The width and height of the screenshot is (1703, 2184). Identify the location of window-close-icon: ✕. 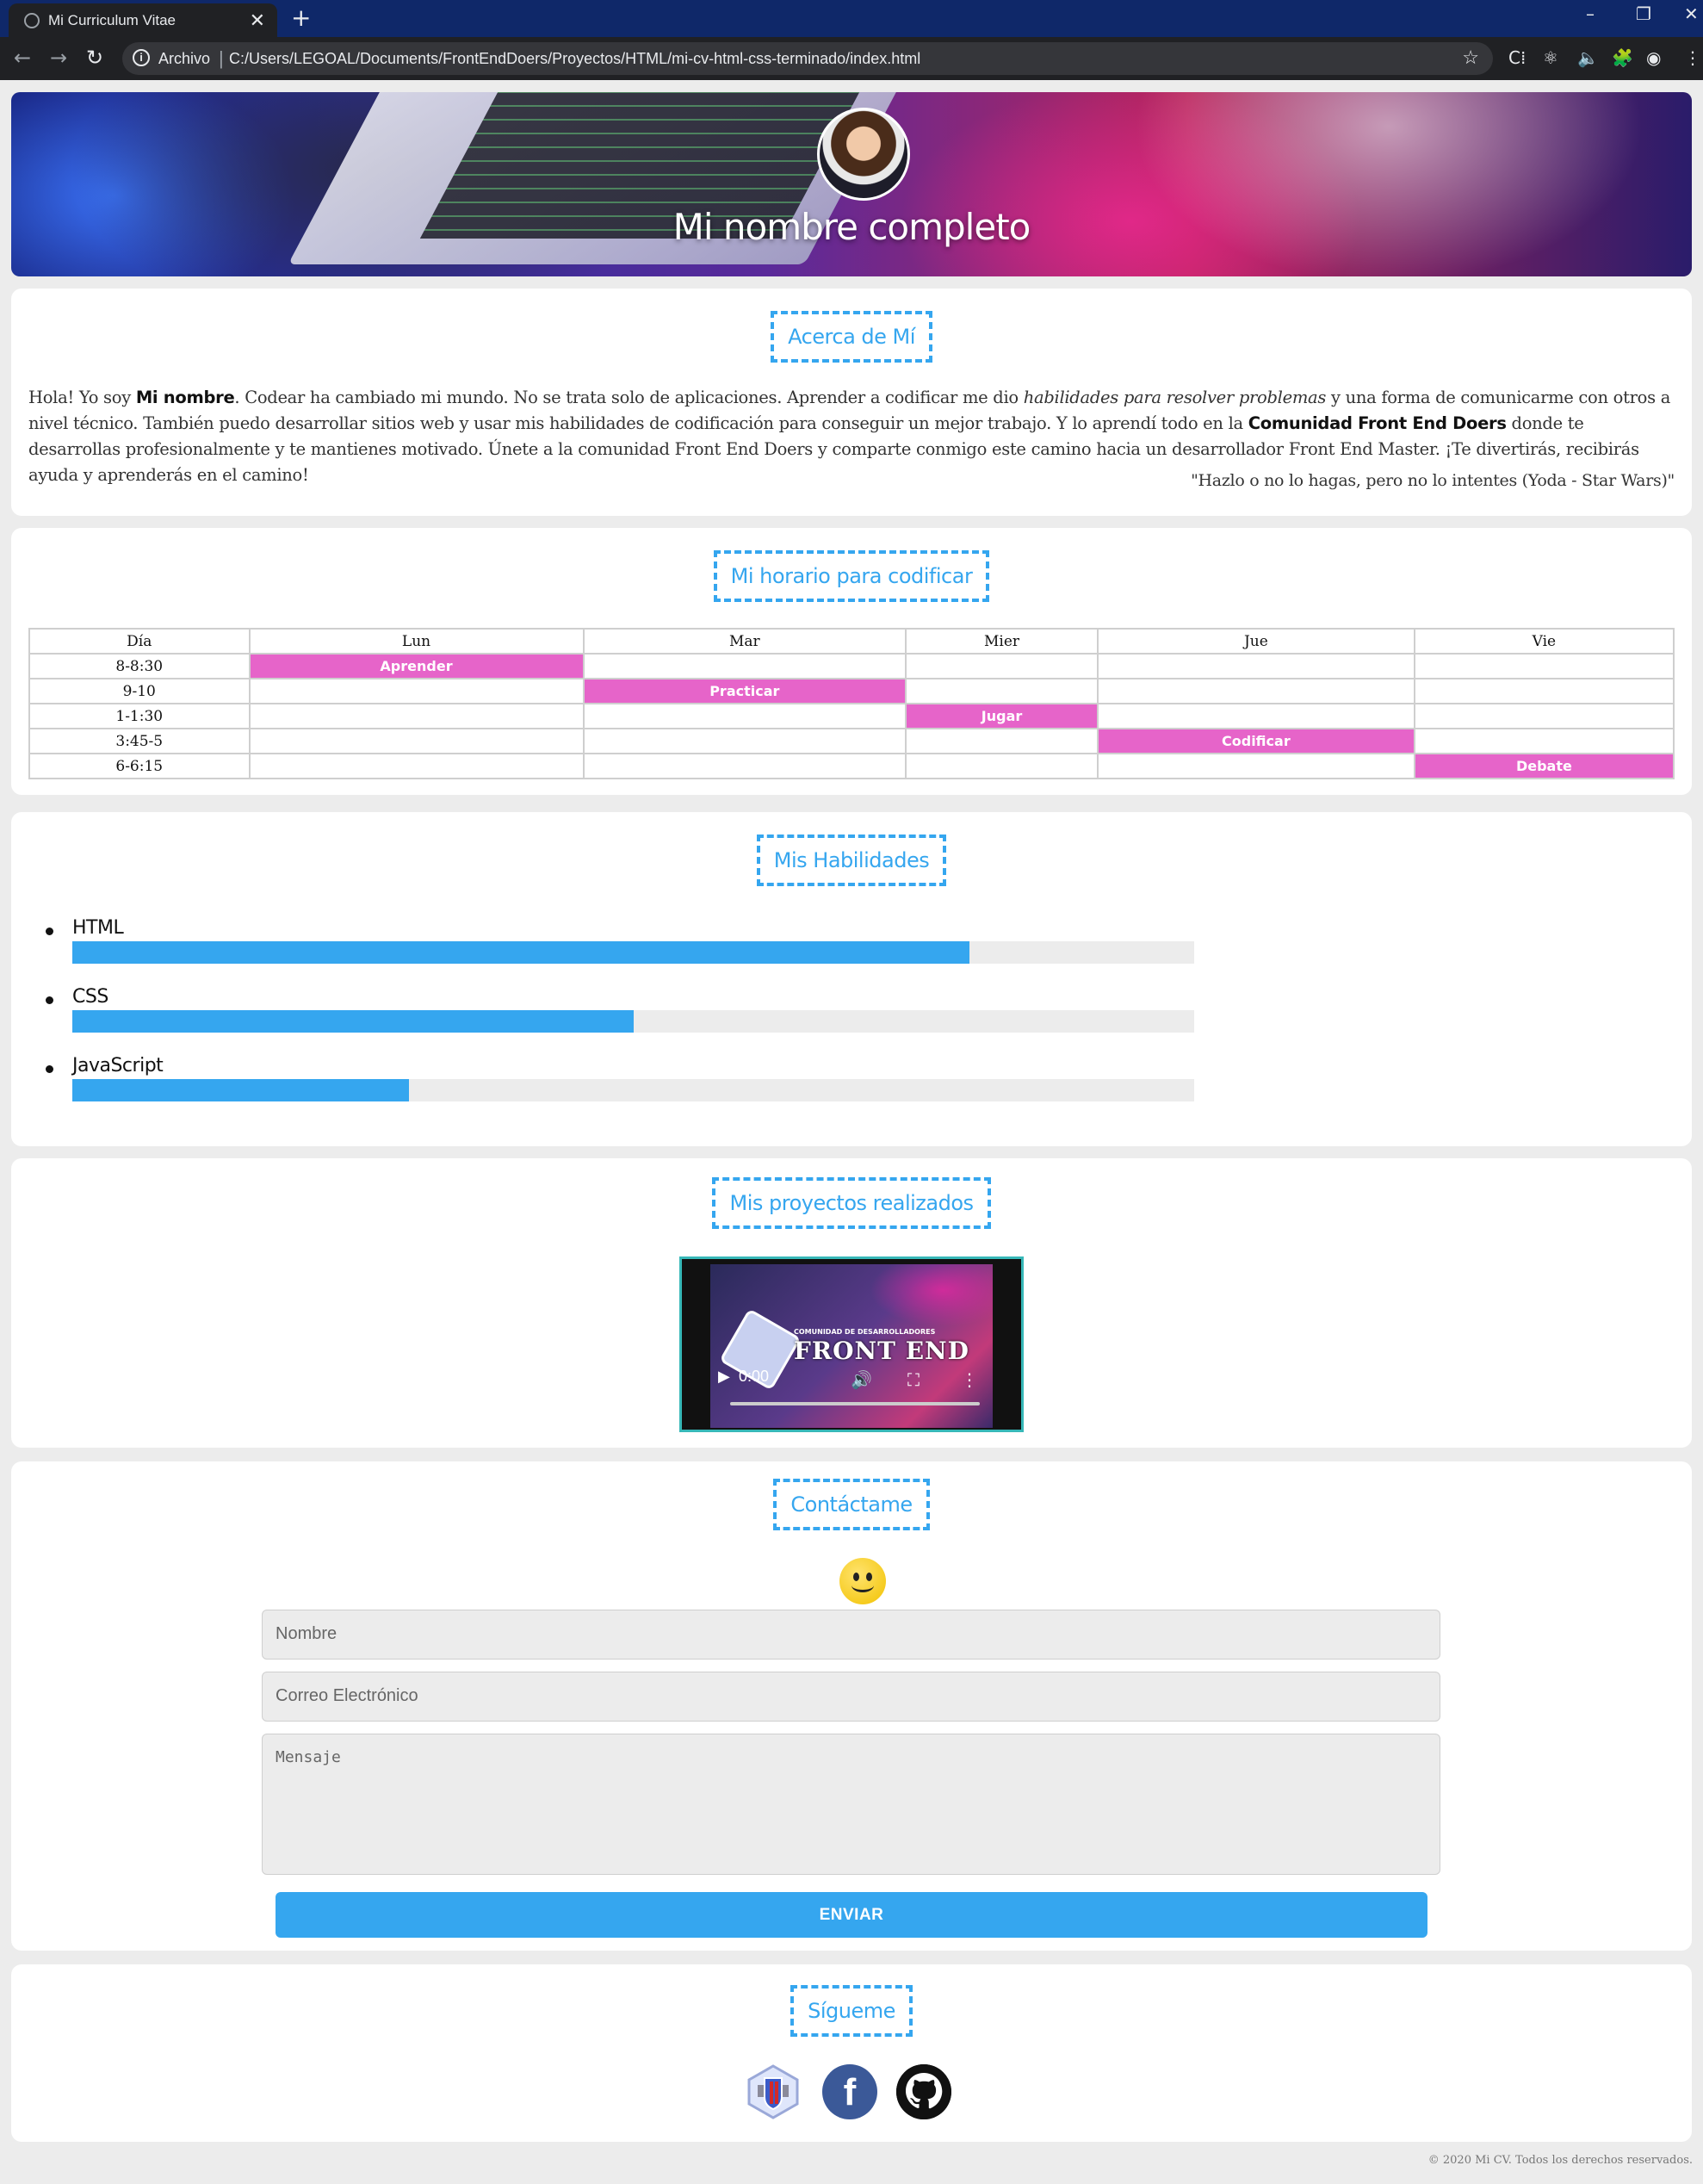
(1691, 13).